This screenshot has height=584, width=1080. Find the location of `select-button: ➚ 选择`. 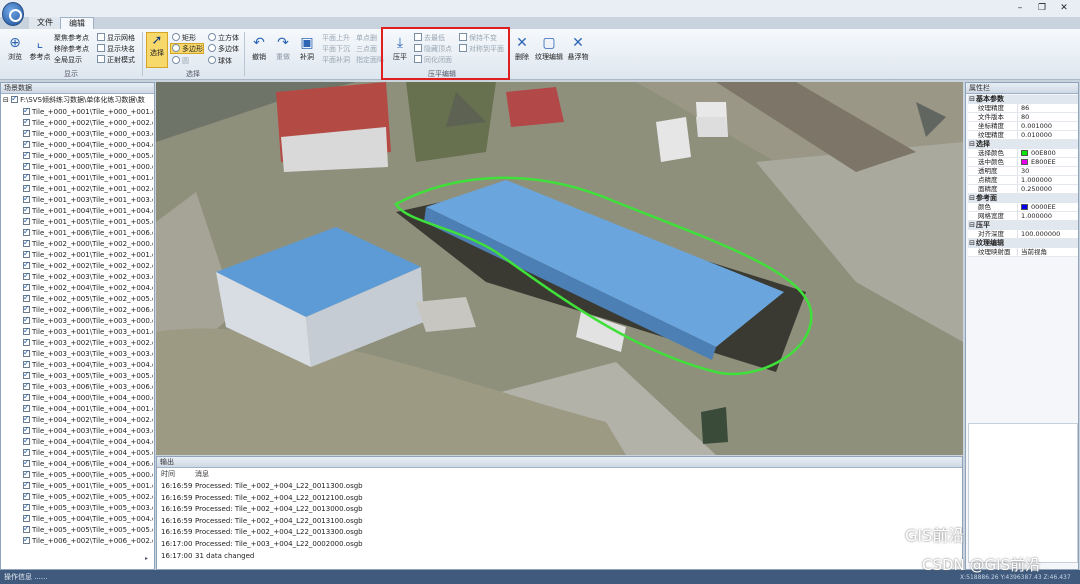

select-button: ➚ 选择 is located at coordinates (157, 50).